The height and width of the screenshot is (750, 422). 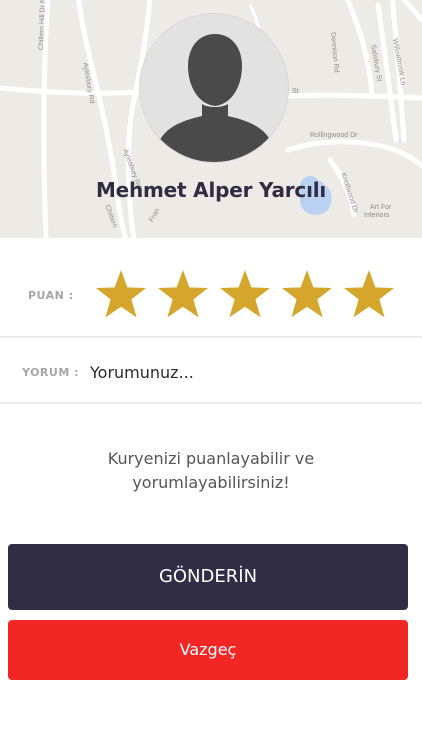 I want to click on cancel-button: Vazgeç, so click(x=208, y=650).